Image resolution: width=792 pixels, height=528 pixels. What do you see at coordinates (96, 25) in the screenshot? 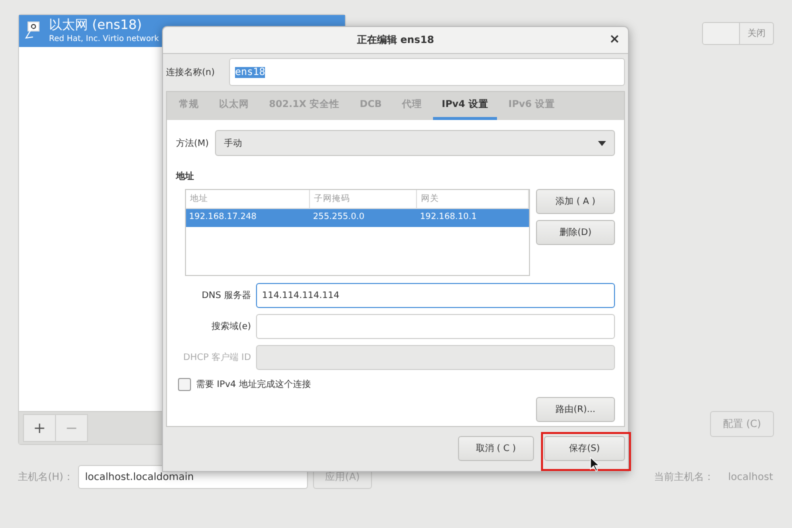
I see `connection-name: 以太网 (ens18)` at bounding box center [96, 25].